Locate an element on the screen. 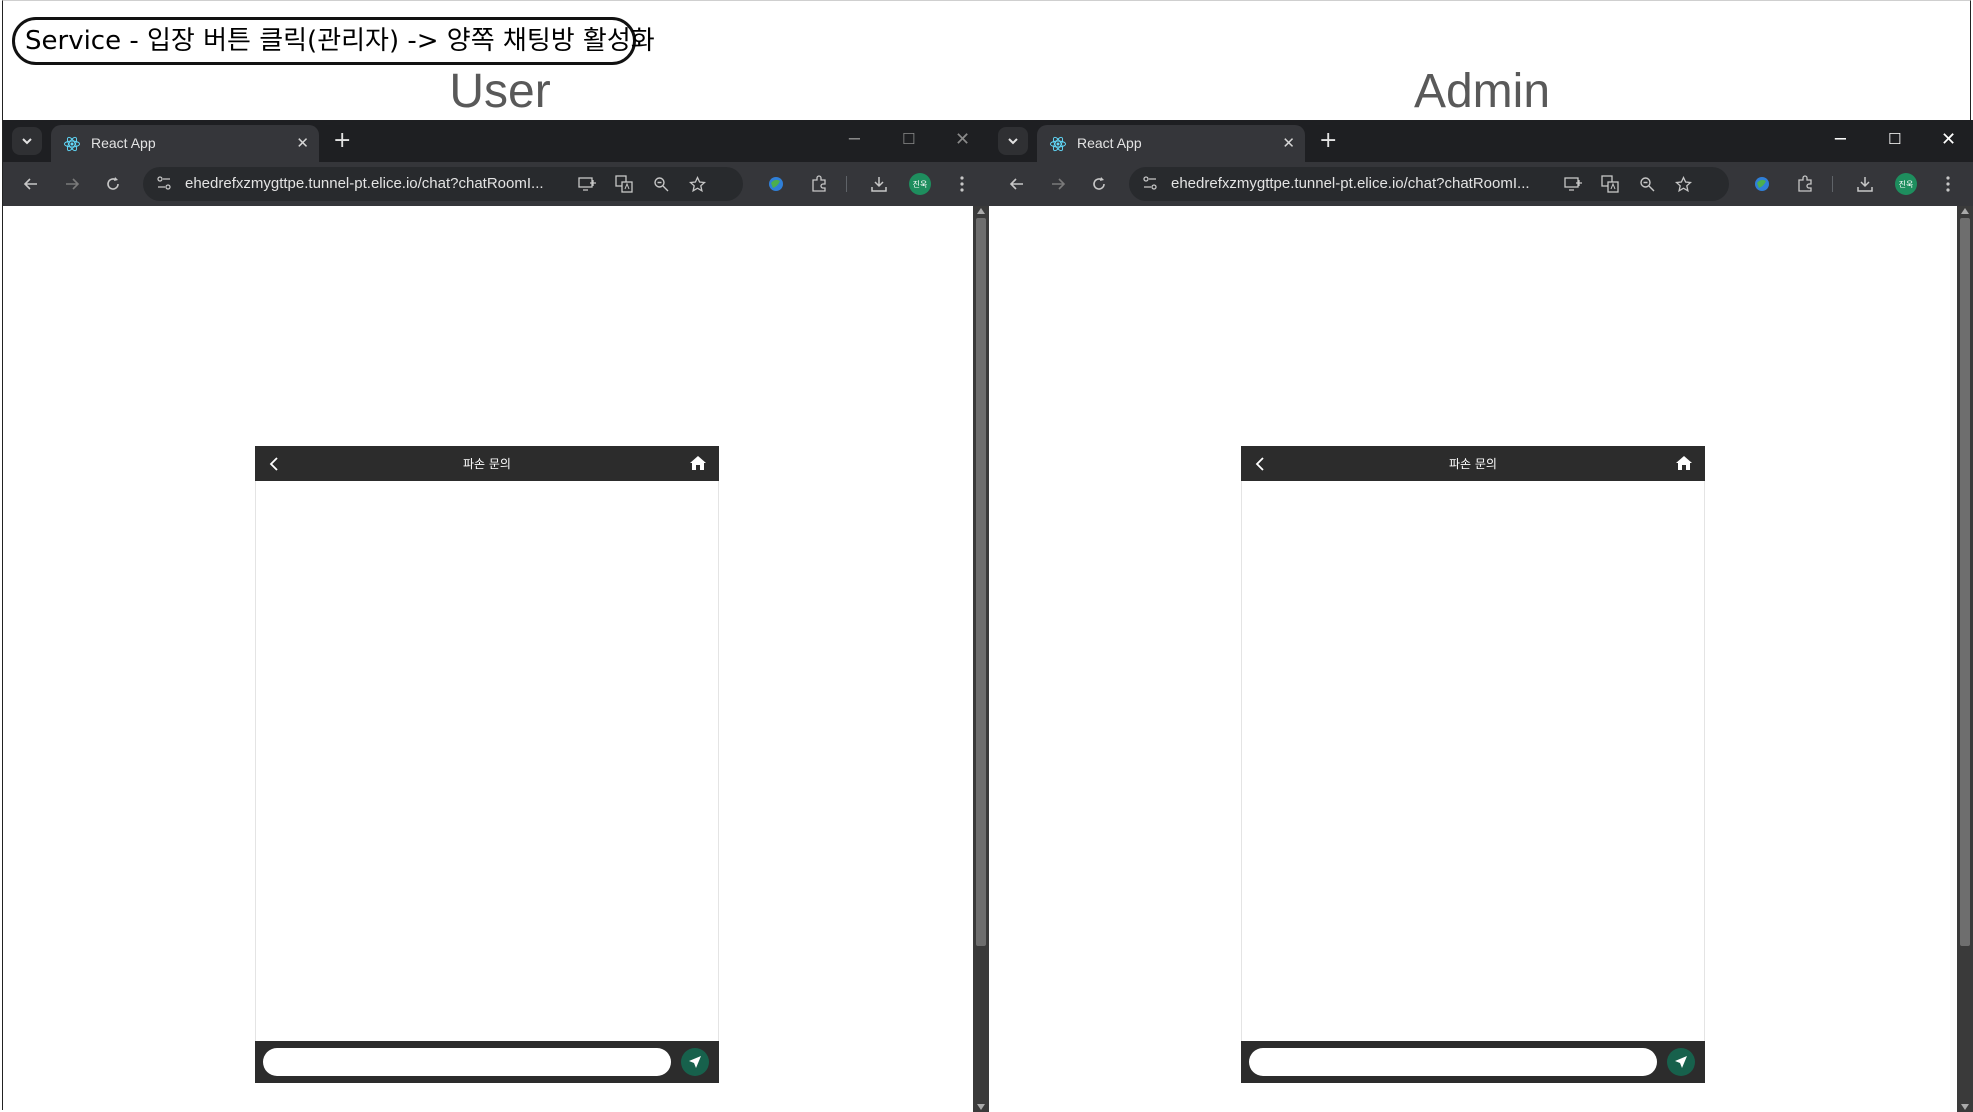  panel-label-user: User is located at coordinates (500, 91).